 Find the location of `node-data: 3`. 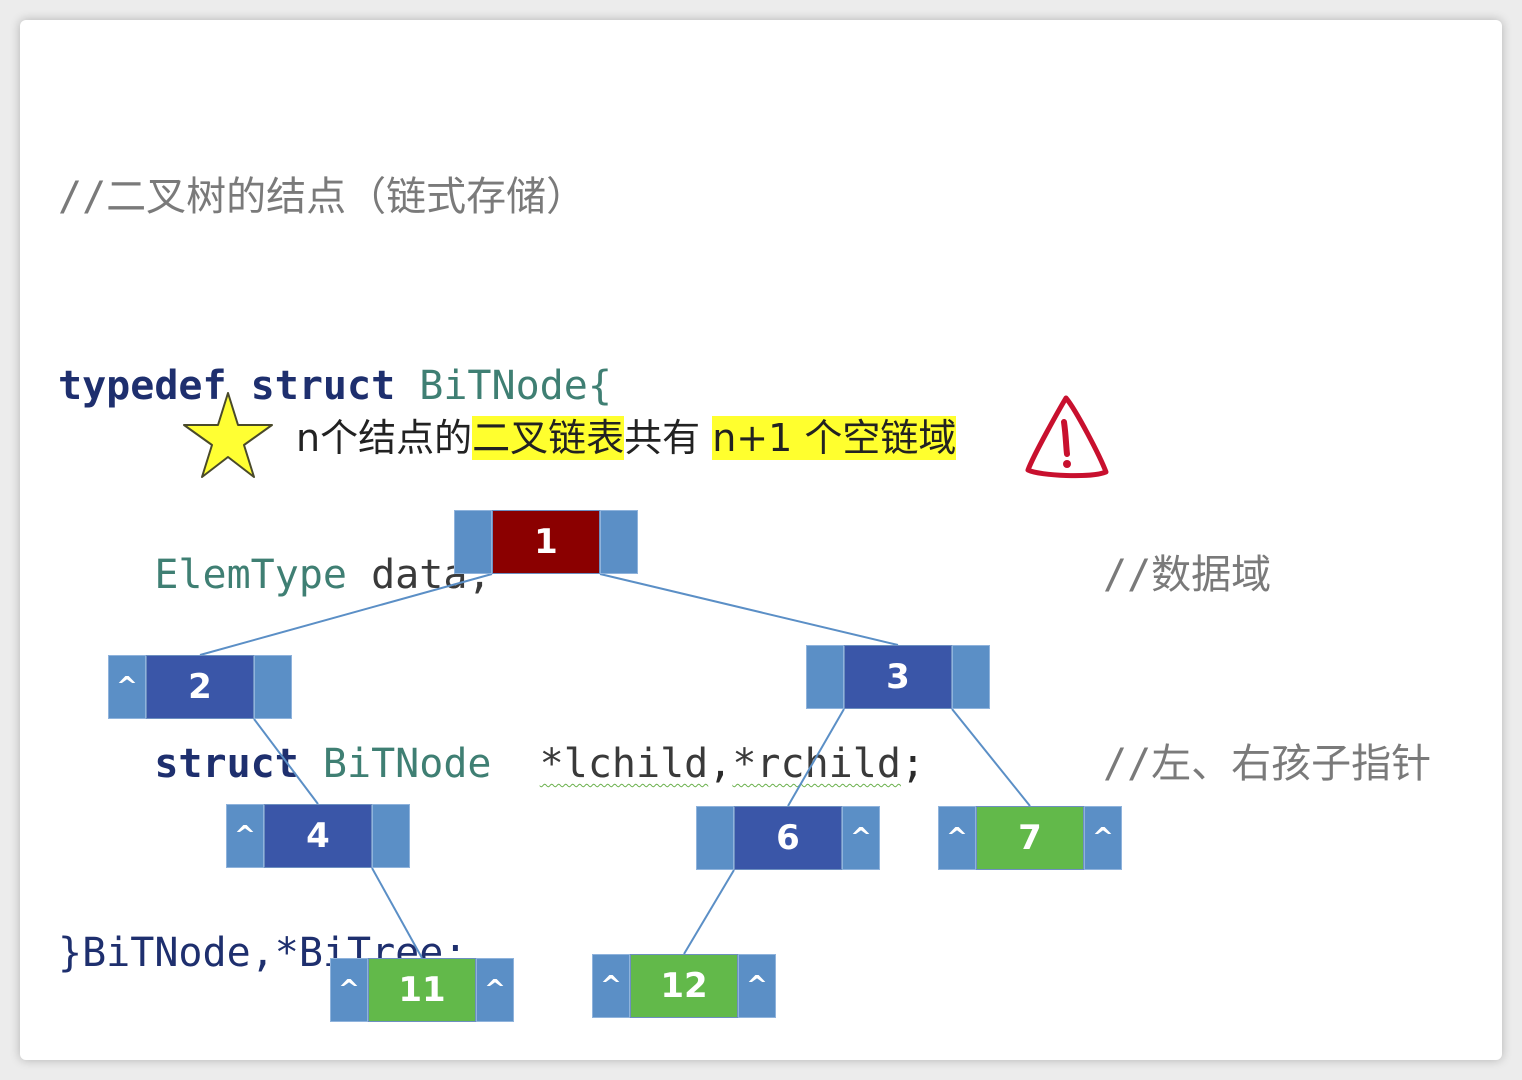

node-data: 3 is located at coordinates (898, 677).